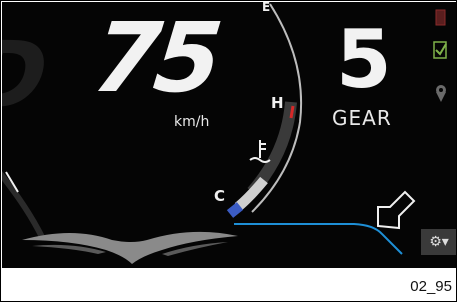 This screenshot has width=457, height=302. I want to click on settings-button: ⚙▾, so click(438, 242).